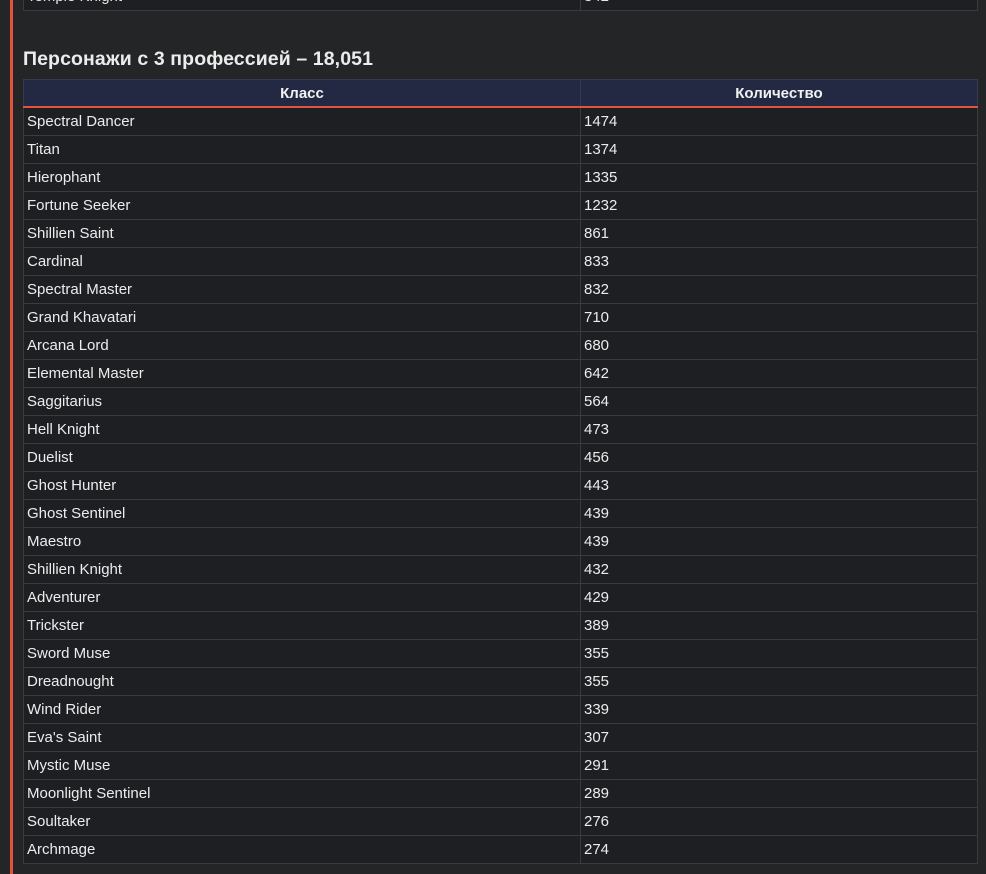 This screenshot has height=874, width=986. Describe the element at coordinates (779, 625) in the screenshot. I see `count-cell: 389` at that location.